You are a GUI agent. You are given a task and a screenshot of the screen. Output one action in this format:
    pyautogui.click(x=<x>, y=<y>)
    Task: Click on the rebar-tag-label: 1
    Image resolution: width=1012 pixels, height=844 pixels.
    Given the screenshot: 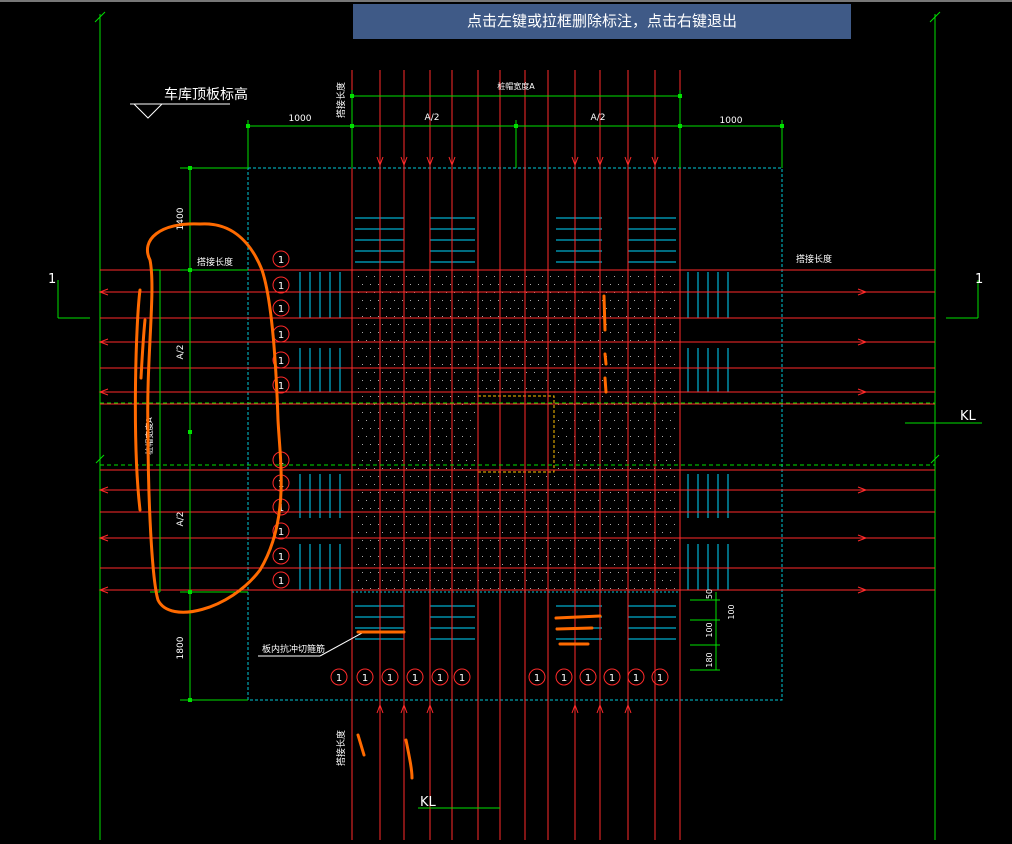 What is the action you would take?
    pyautogui.click(x=281, y=309)
    